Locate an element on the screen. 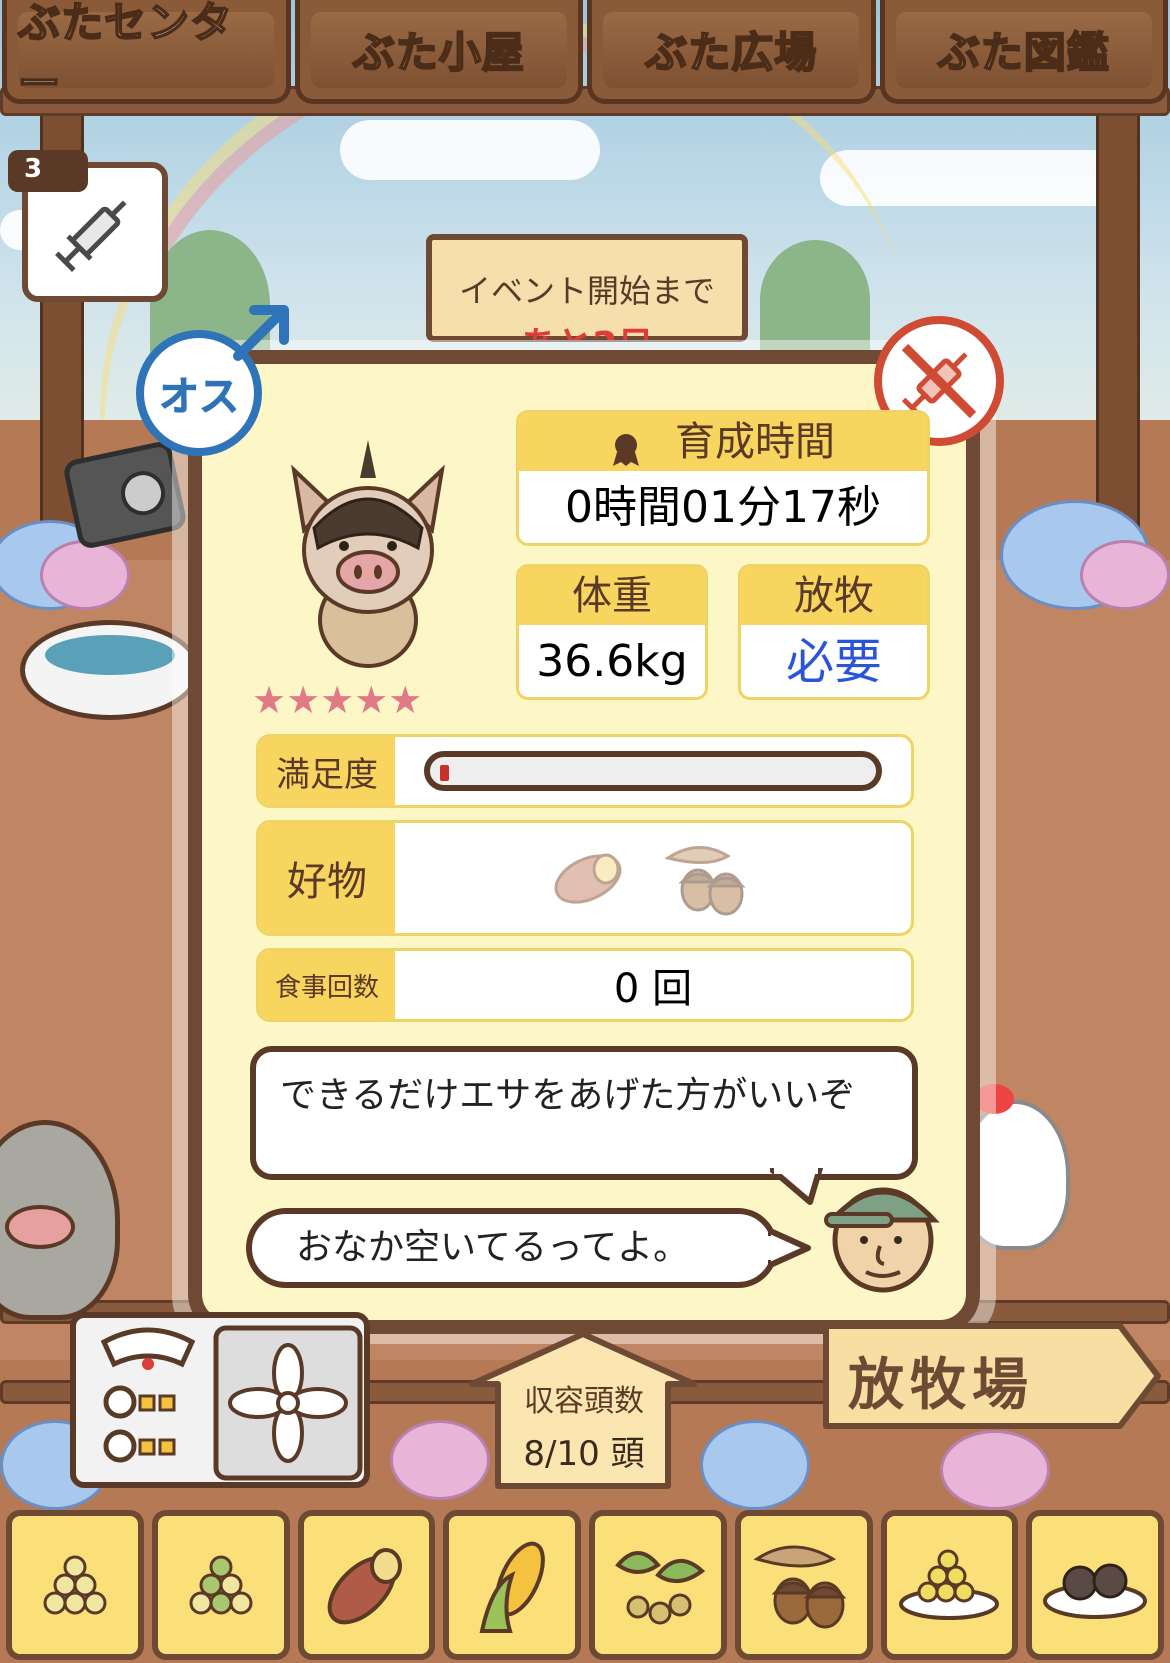 Image resolution: width=1170 pixels, height=1663 pixels. capacity-value: 8/10 頭 is located at coordinates (584, 1454).